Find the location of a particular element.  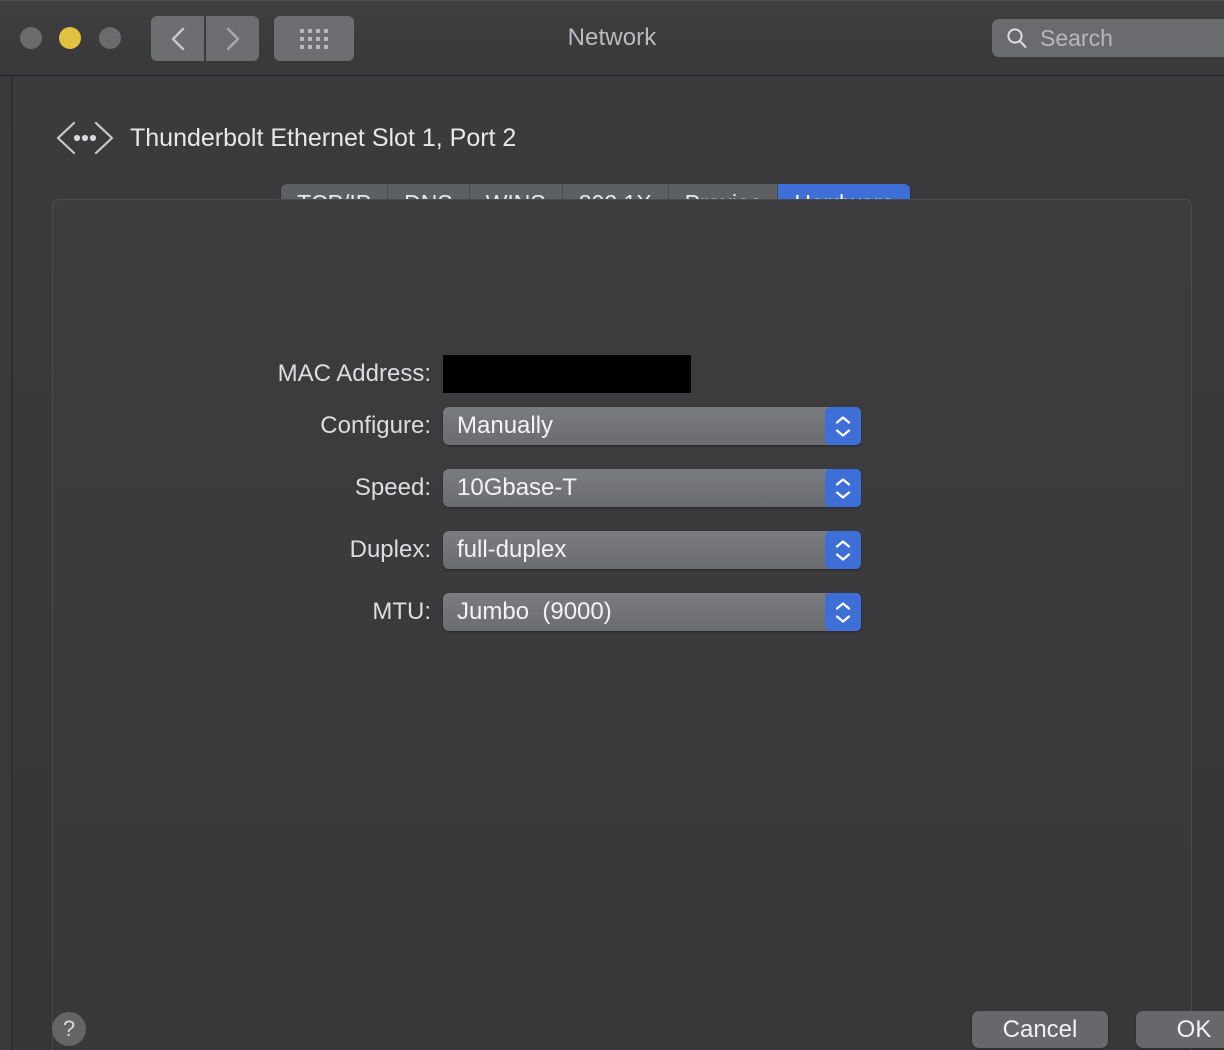

speed-popup-button: 10Gbase-T is located at coordinates (652, 488).